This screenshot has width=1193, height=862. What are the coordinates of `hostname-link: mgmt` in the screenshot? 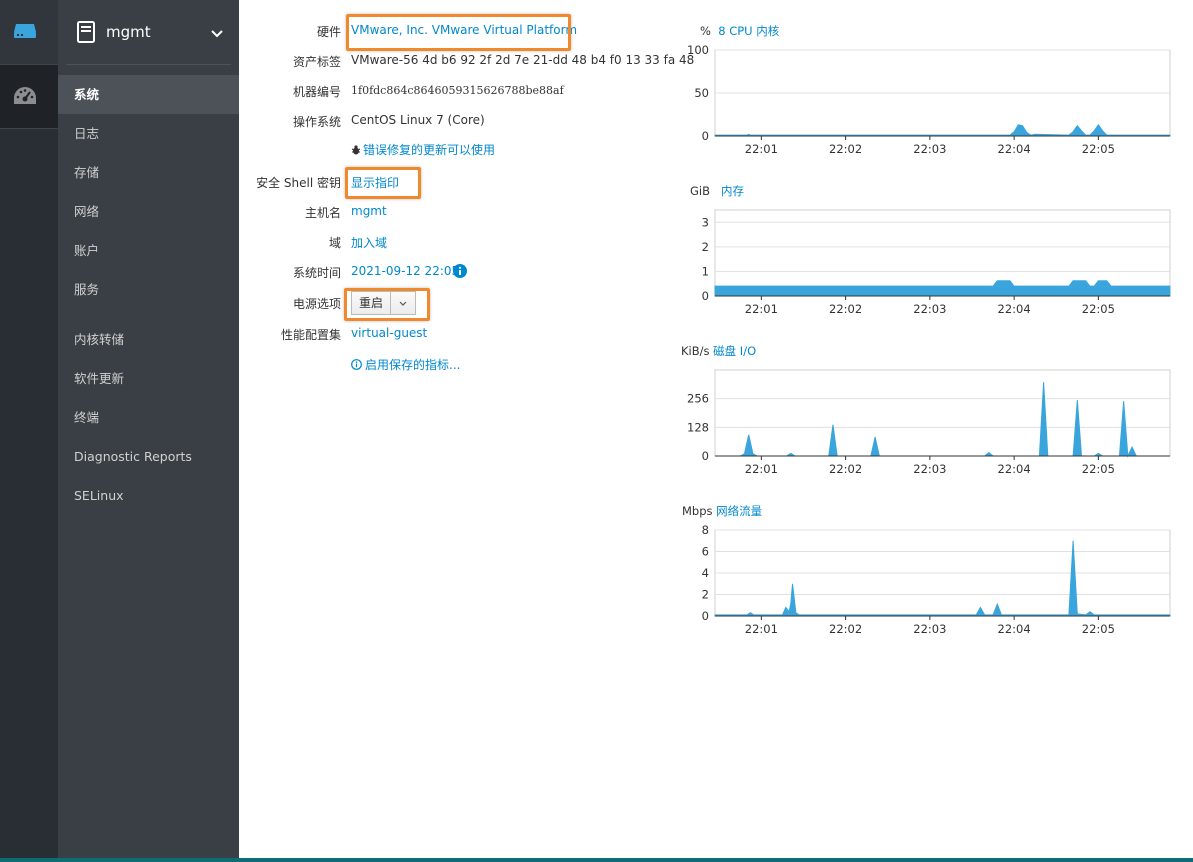 It's located at (369, 211).